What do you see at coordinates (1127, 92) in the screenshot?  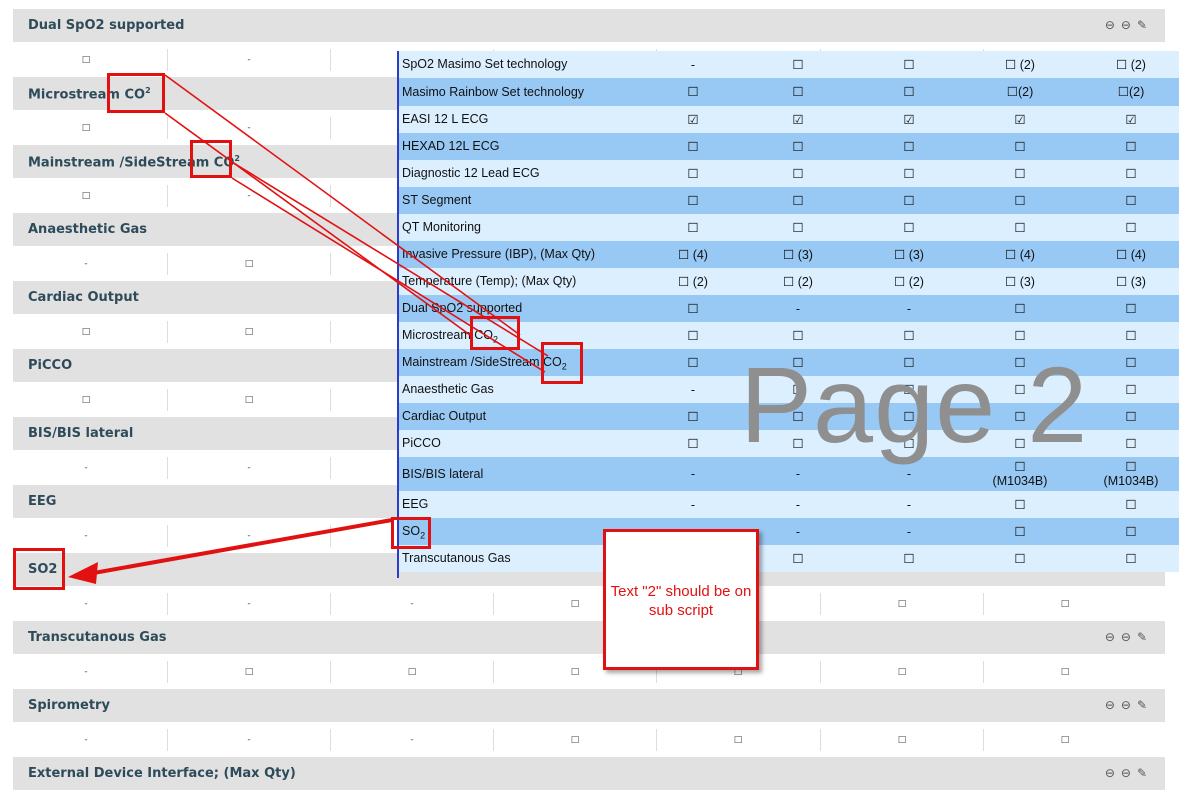 I see `overlay-value-cell: ☐(2)` at bounding box center [1127, 92].